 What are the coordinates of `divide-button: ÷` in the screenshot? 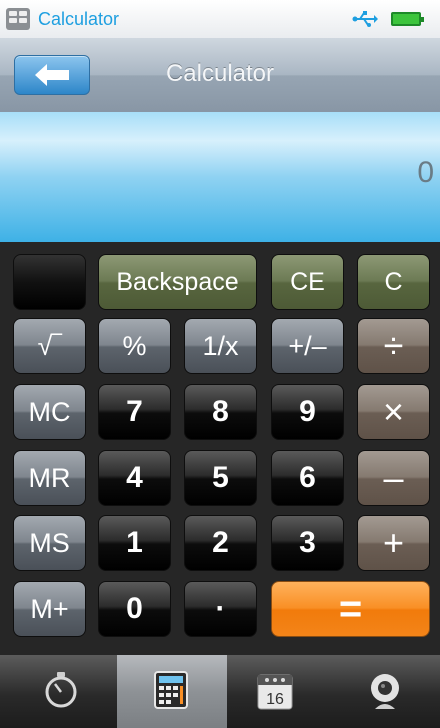 It's located at (393, 346).